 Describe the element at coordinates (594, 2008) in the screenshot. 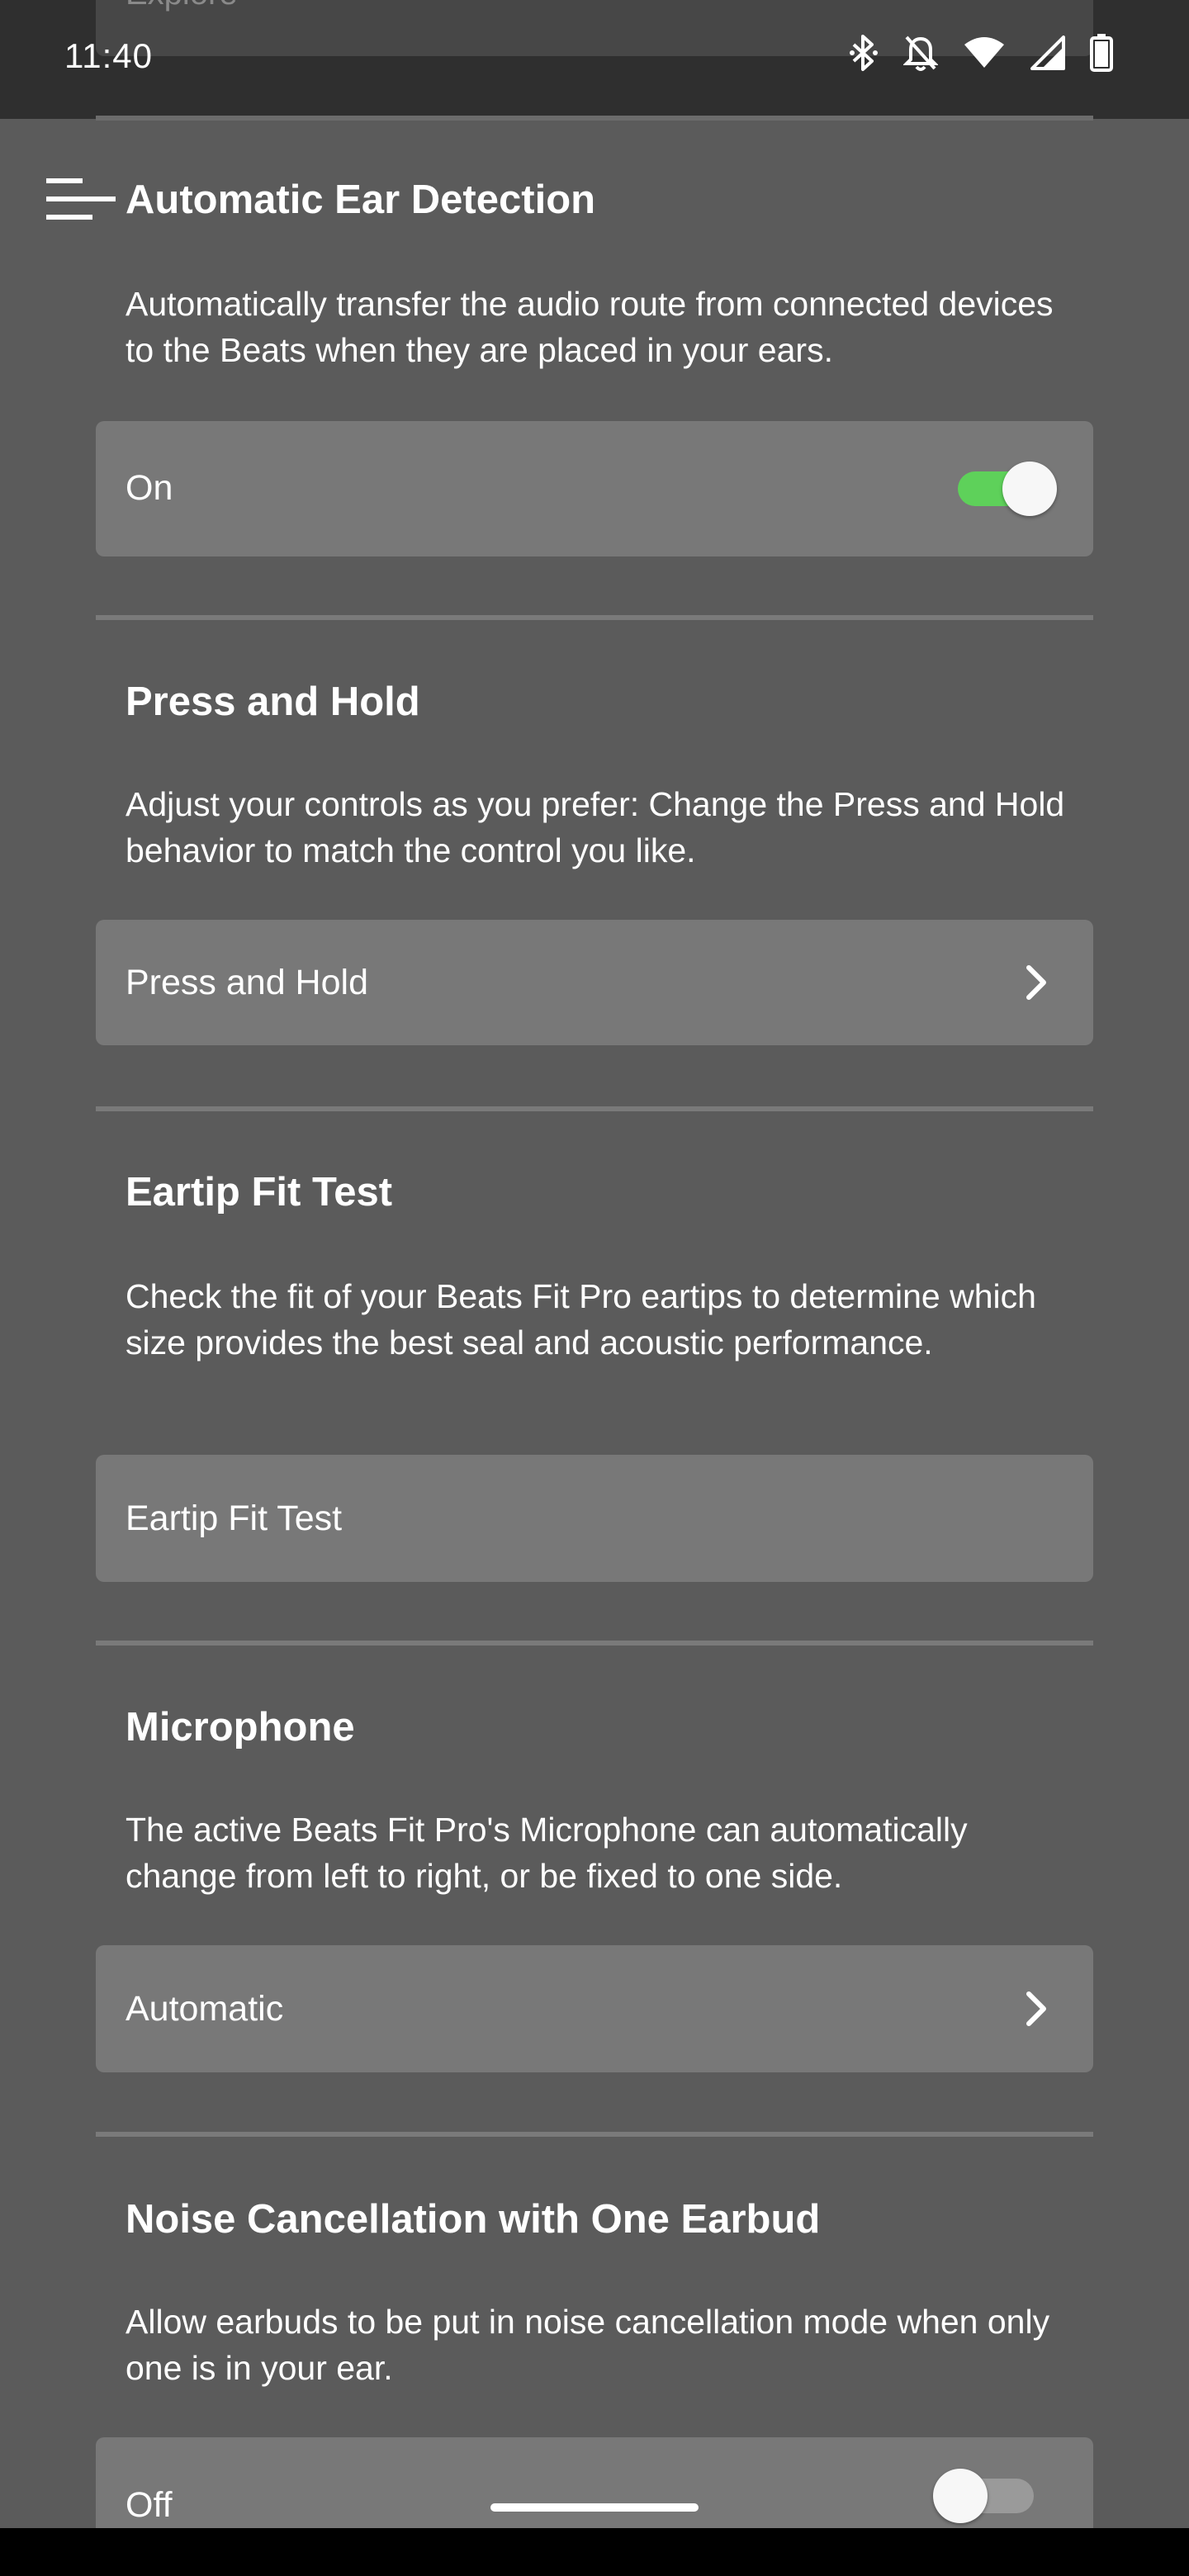

I see `microphone-row: Automatic` at that location.